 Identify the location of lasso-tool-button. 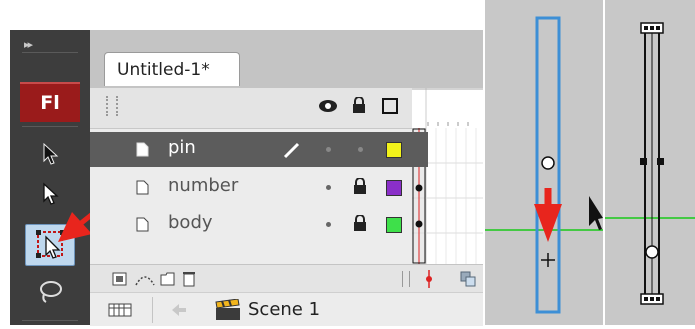
(50, 292).